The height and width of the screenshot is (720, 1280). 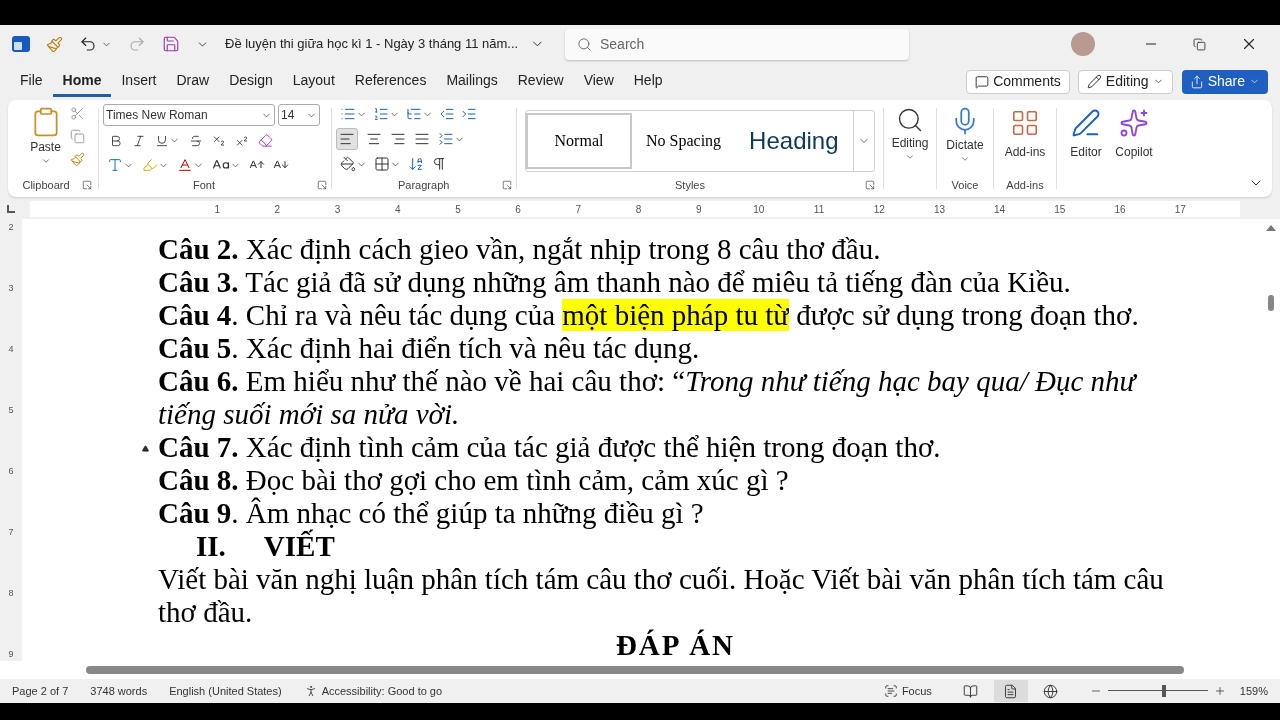 I want to click on ribbon-tab: References, so click(x=390, y=81).